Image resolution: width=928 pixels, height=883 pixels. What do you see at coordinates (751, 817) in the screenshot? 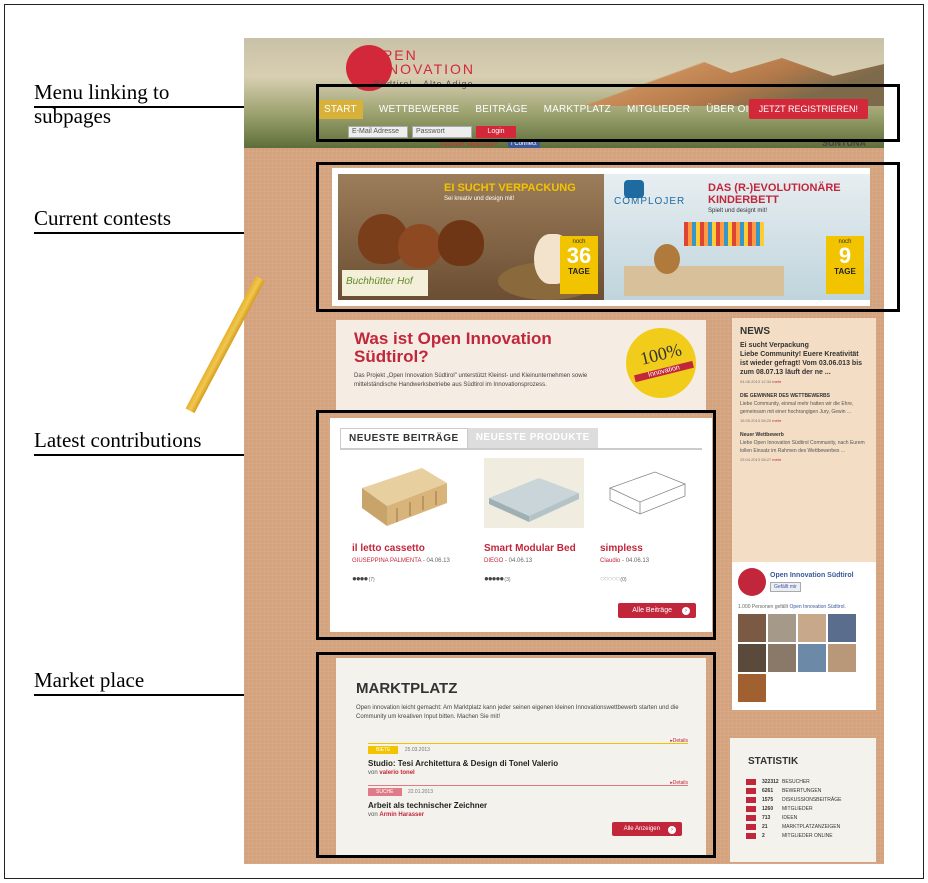
I see `ideas-icon` at bounding box center [751, 817].